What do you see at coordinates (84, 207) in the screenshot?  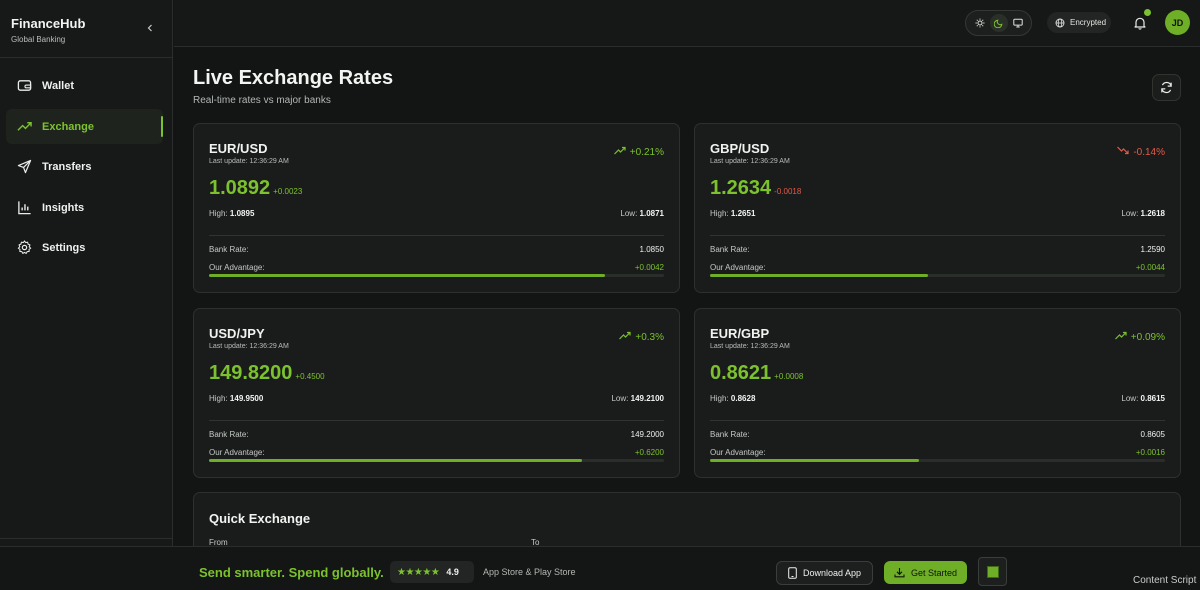 I see `sidebar-item-insights: Insights` at bounding box center [84, 207].